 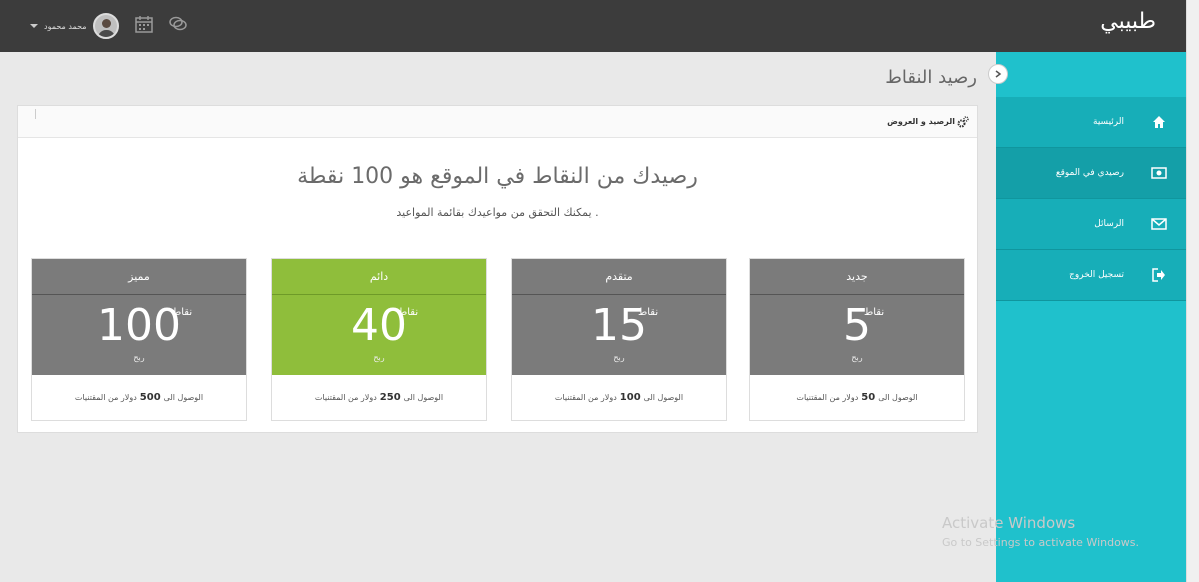 I want to click on points-headline: رصيدك من النقاط في الموقع هو 100 نقطة, so click(x=497, y=176).